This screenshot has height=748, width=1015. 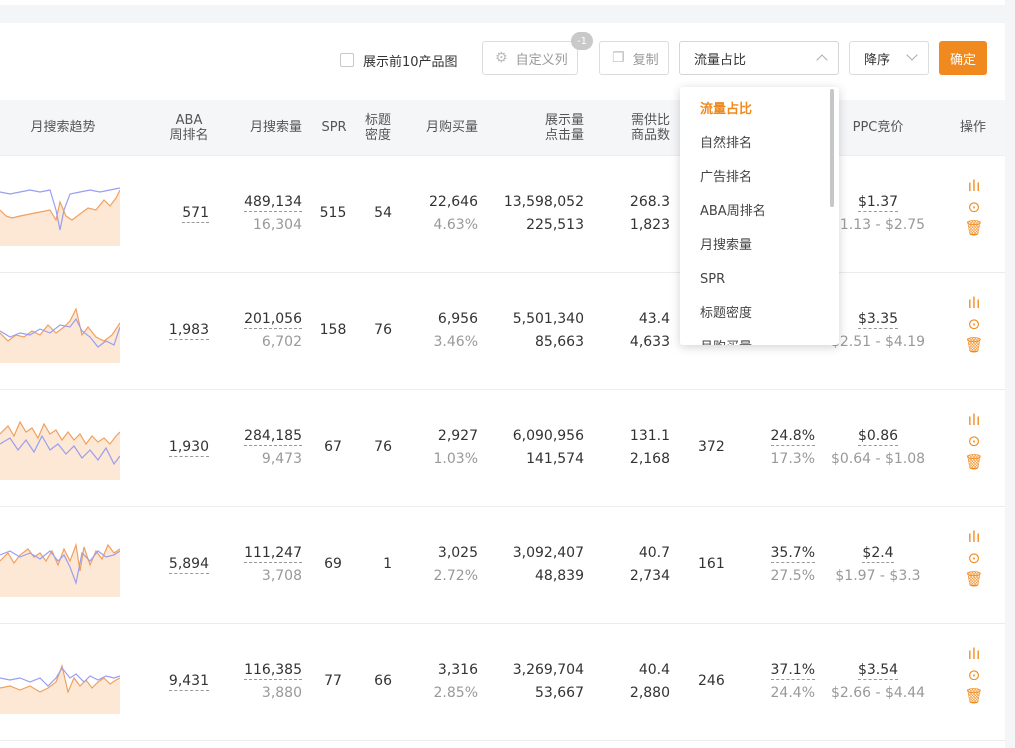 I want to click on aba-rank: 1,983, so click(x=188, y=331).